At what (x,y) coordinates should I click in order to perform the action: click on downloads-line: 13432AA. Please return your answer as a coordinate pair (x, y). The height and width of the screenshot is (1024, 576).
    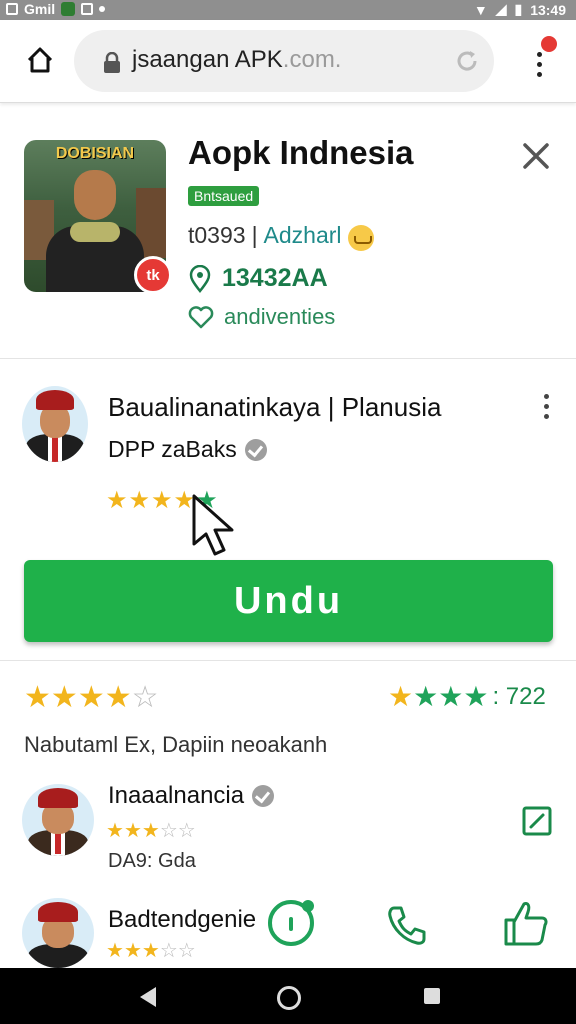
    Looking at the image, I should click on (258, 278).